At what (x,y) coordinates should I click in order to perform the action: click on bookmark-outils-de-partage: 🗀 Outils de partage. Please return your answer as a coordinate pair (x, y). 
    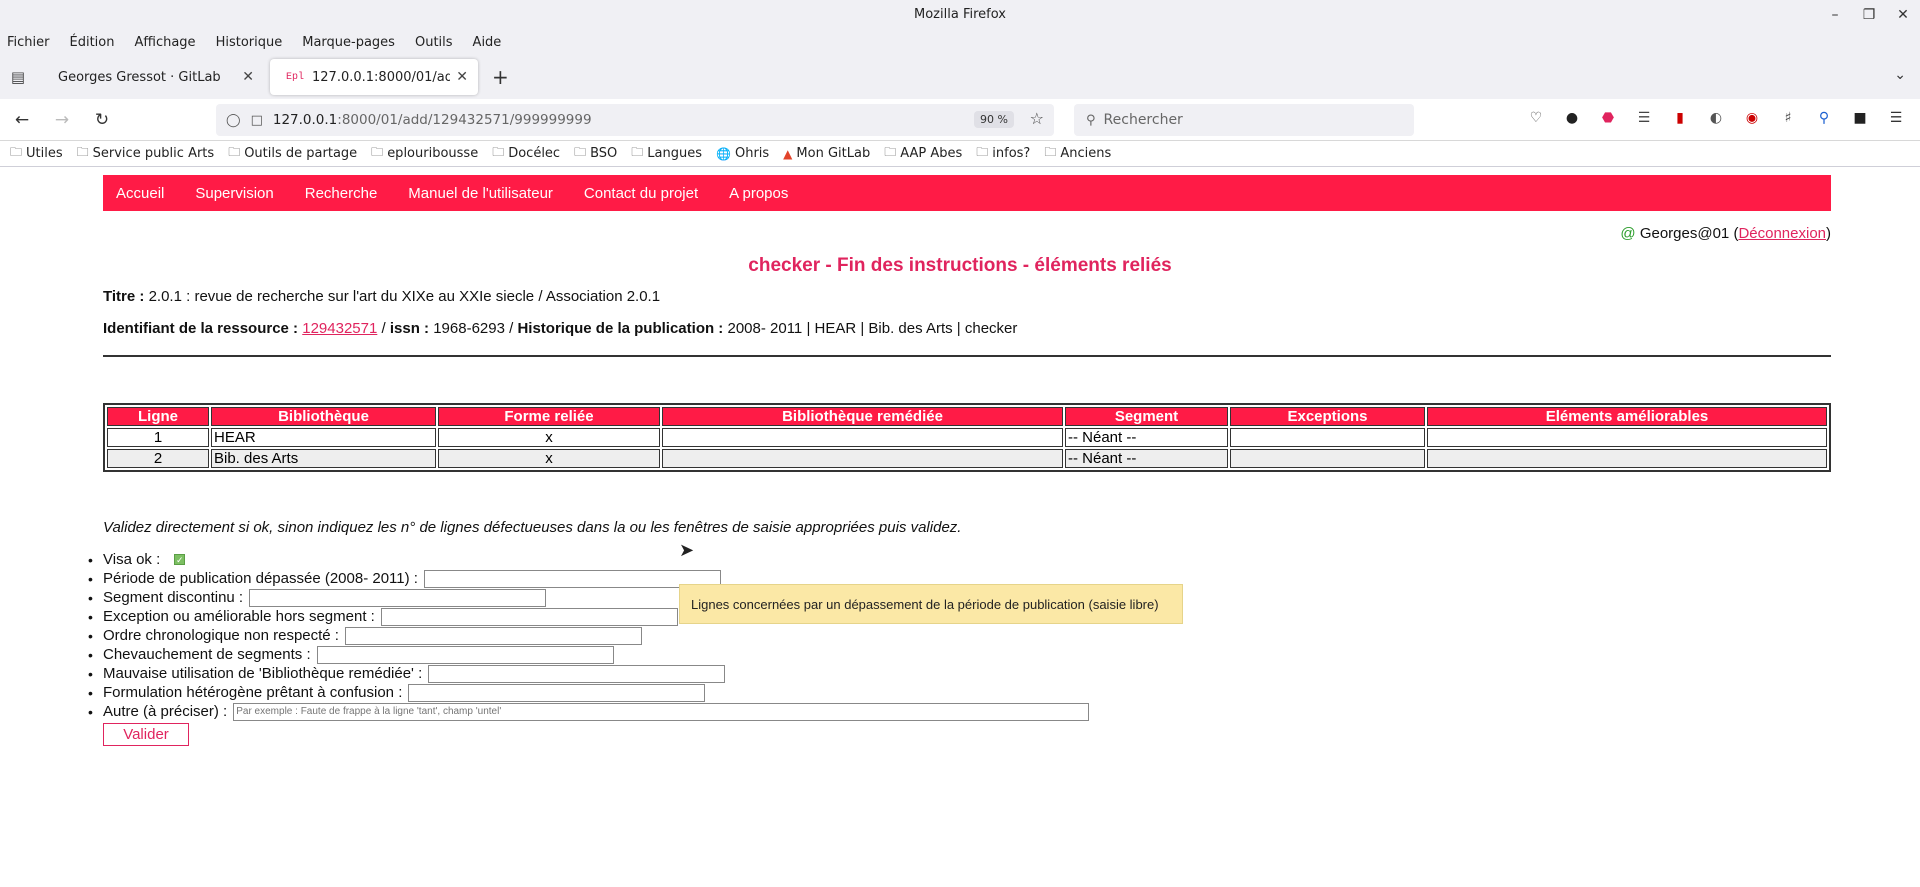
    Looking at the image, I should click on (292, 153).